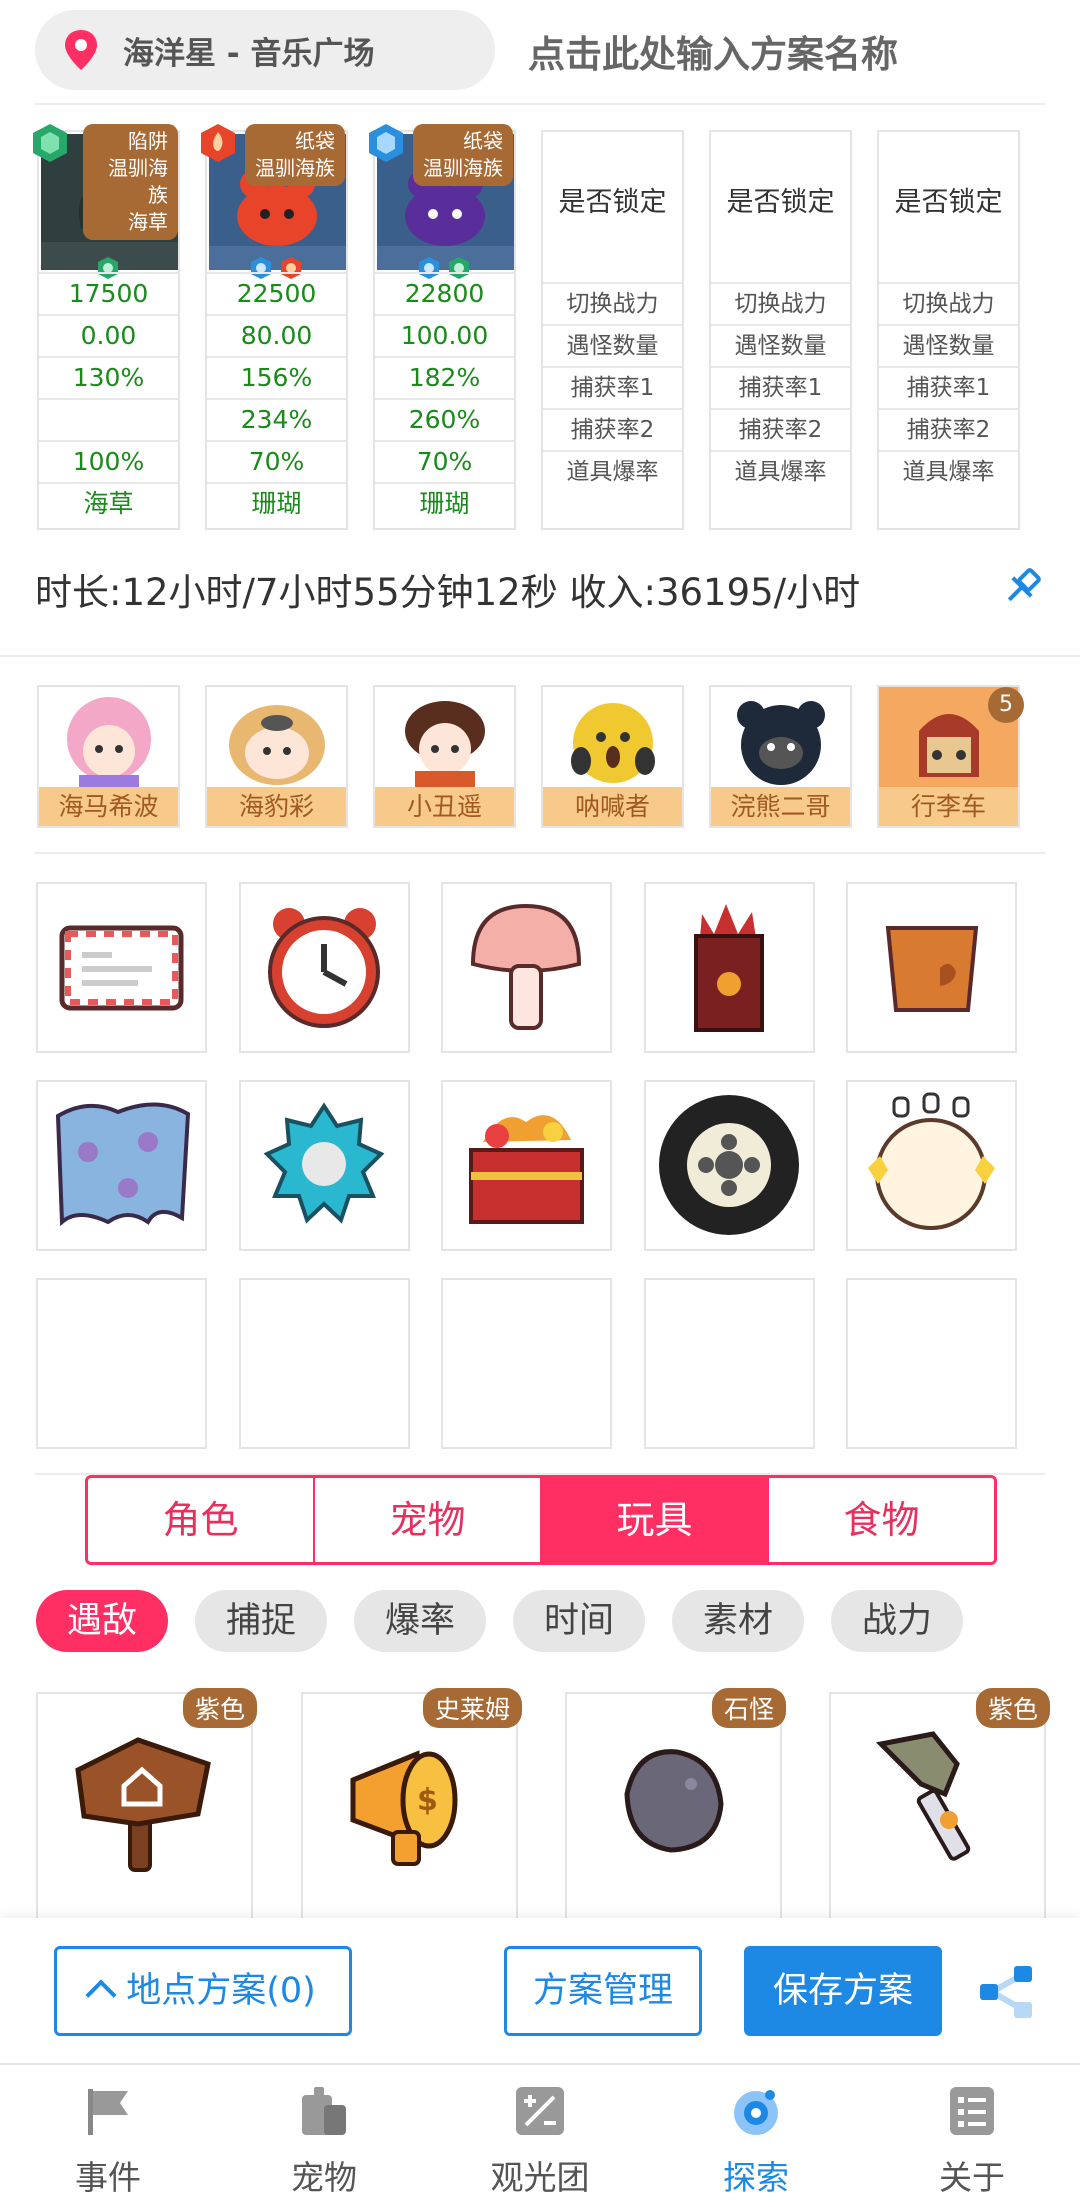 This screenshot has width=1080, height=2207. Describe the element at coordinates (444, 293) in the screenshot. I see `stat-power: 22800` at that location.